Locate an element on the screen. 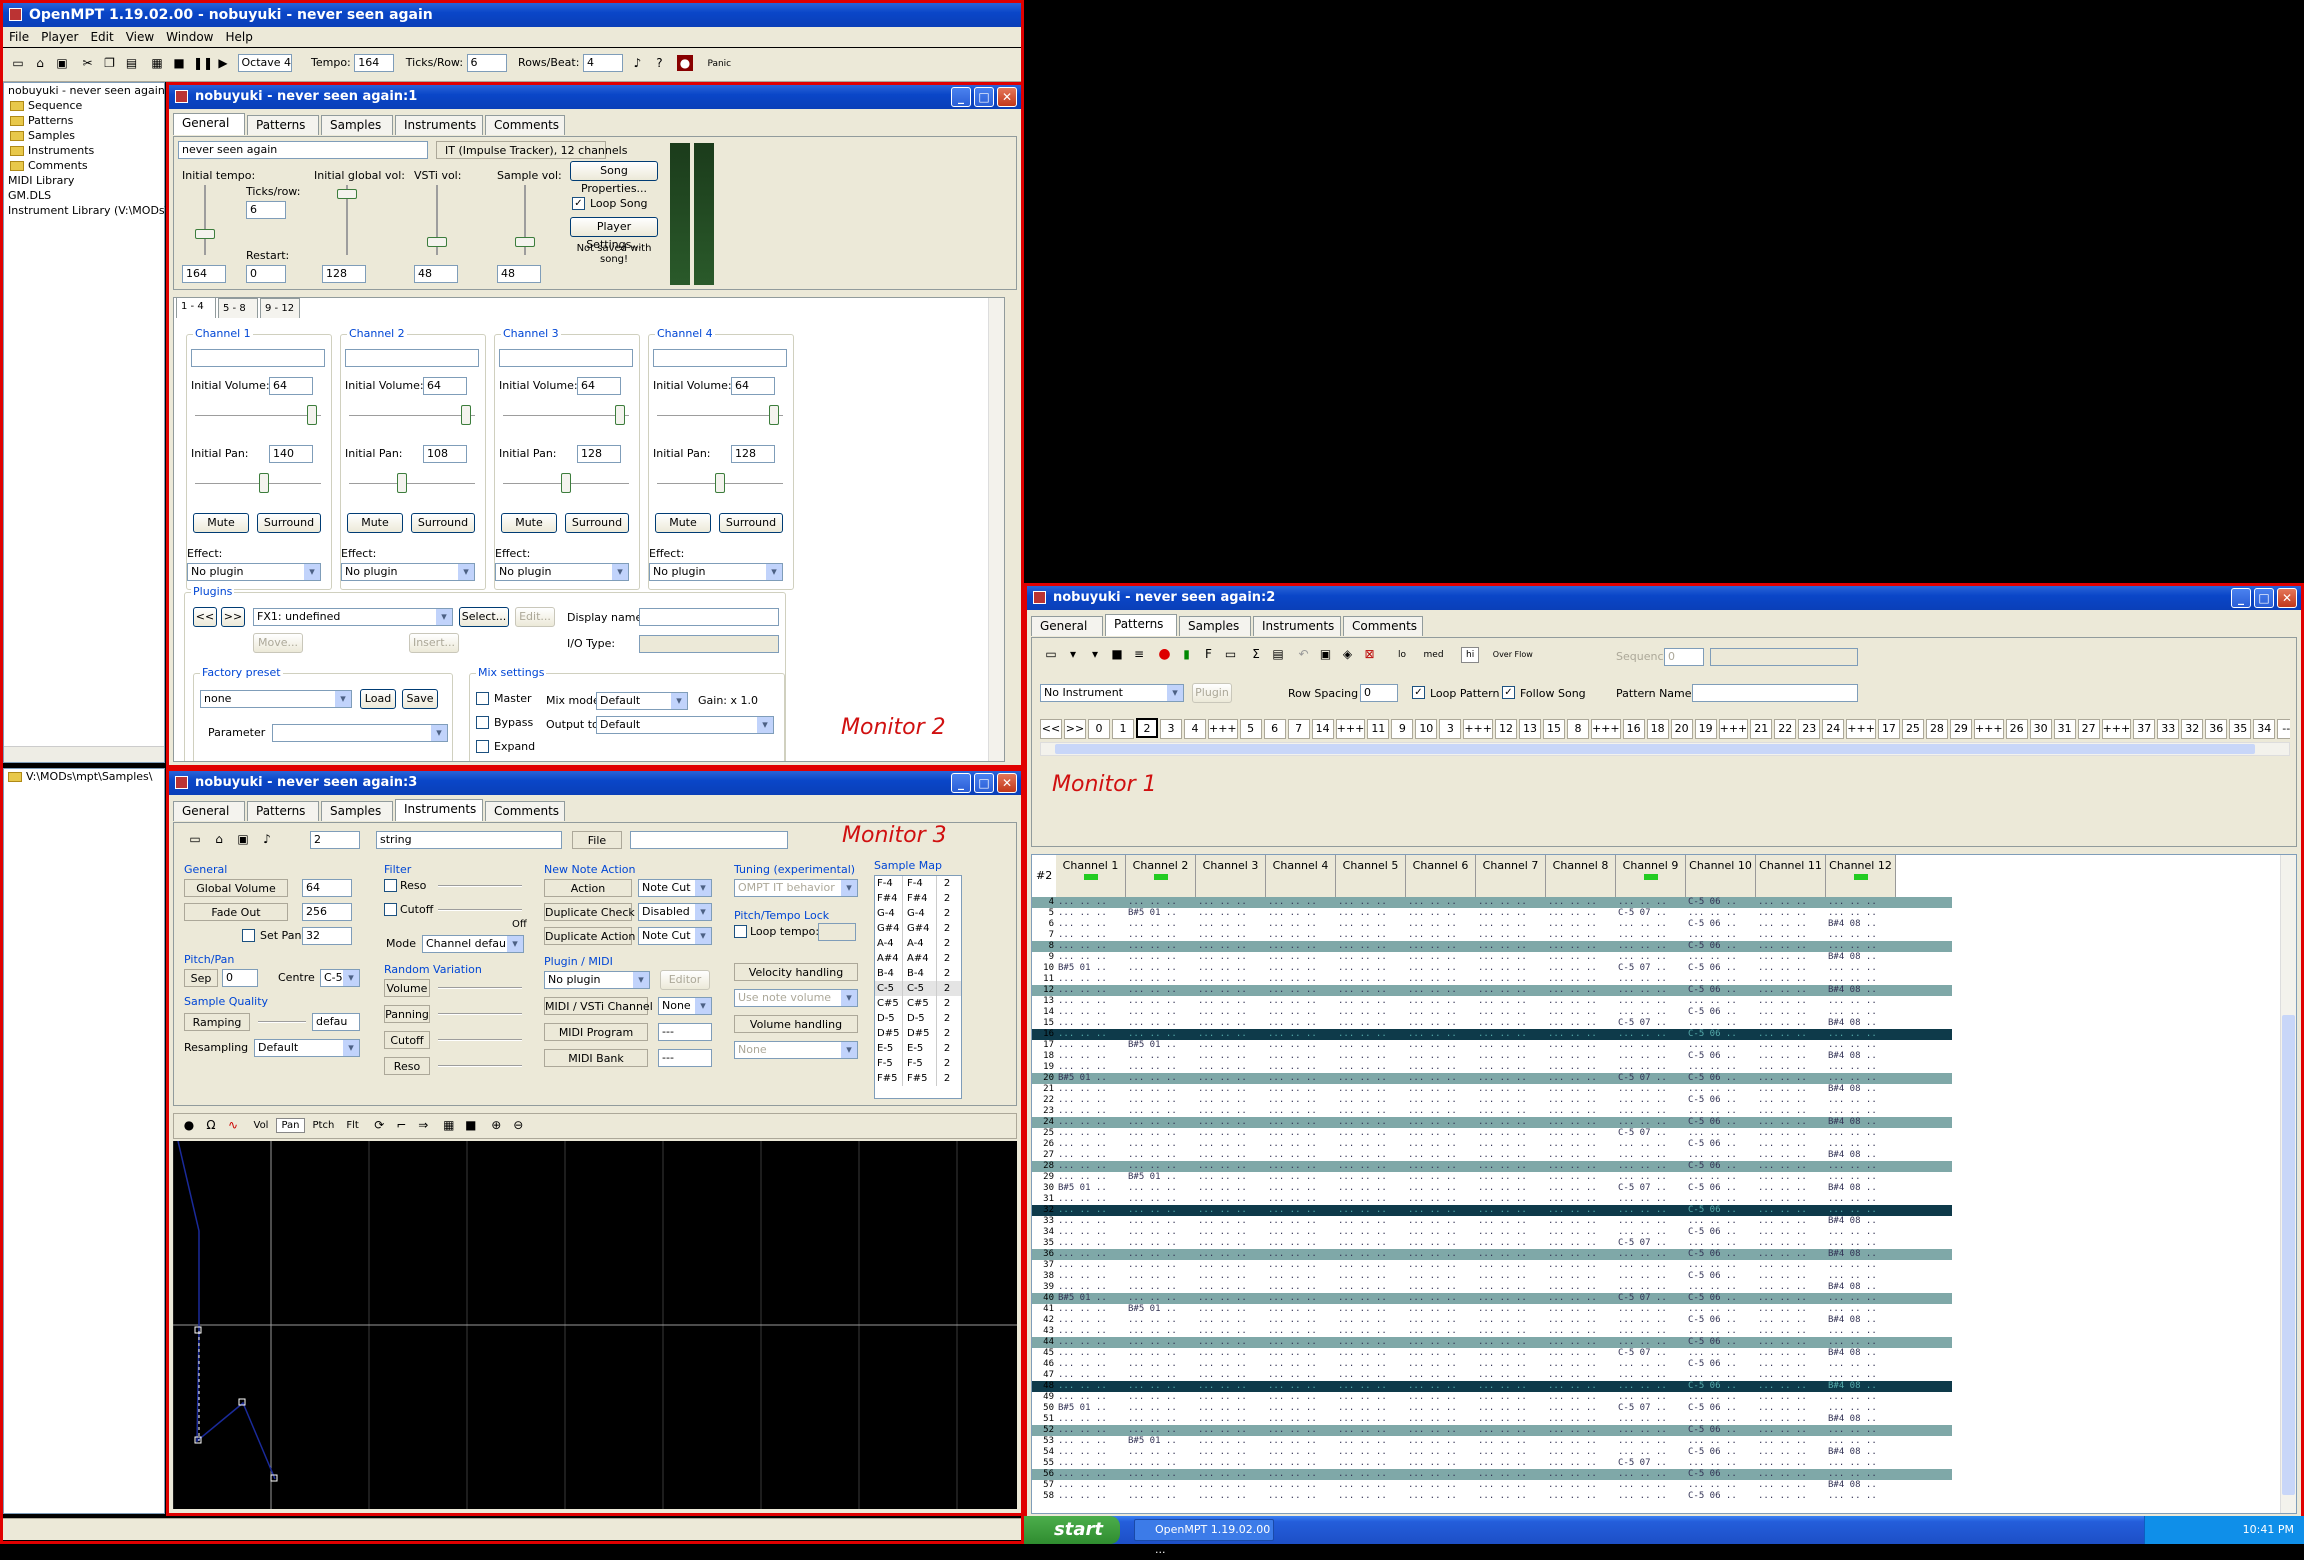  initial-volume-spin: 64 is located at coordinates (753, 386).